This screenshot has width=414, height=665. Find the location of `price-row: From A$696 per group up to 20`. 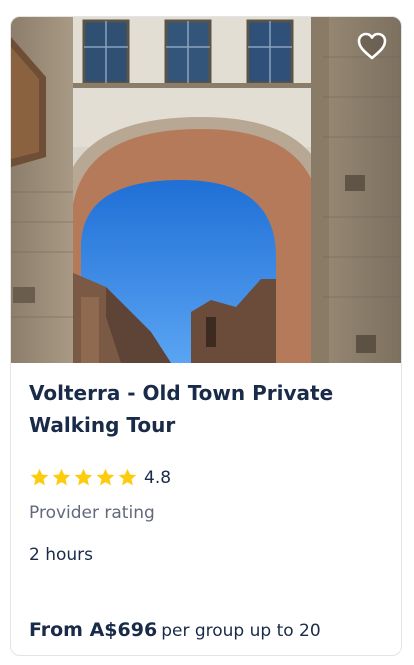

price-row: From A$696 per group up to 20 is located at coordinates (175, 630).